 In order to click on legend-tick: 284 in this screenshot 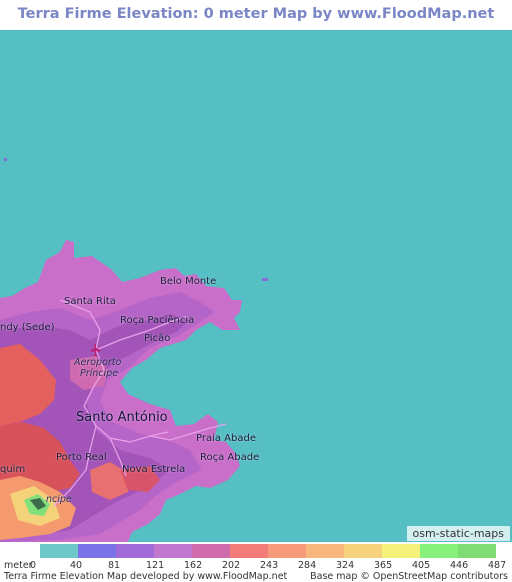, I will do `click(307, 565)`.